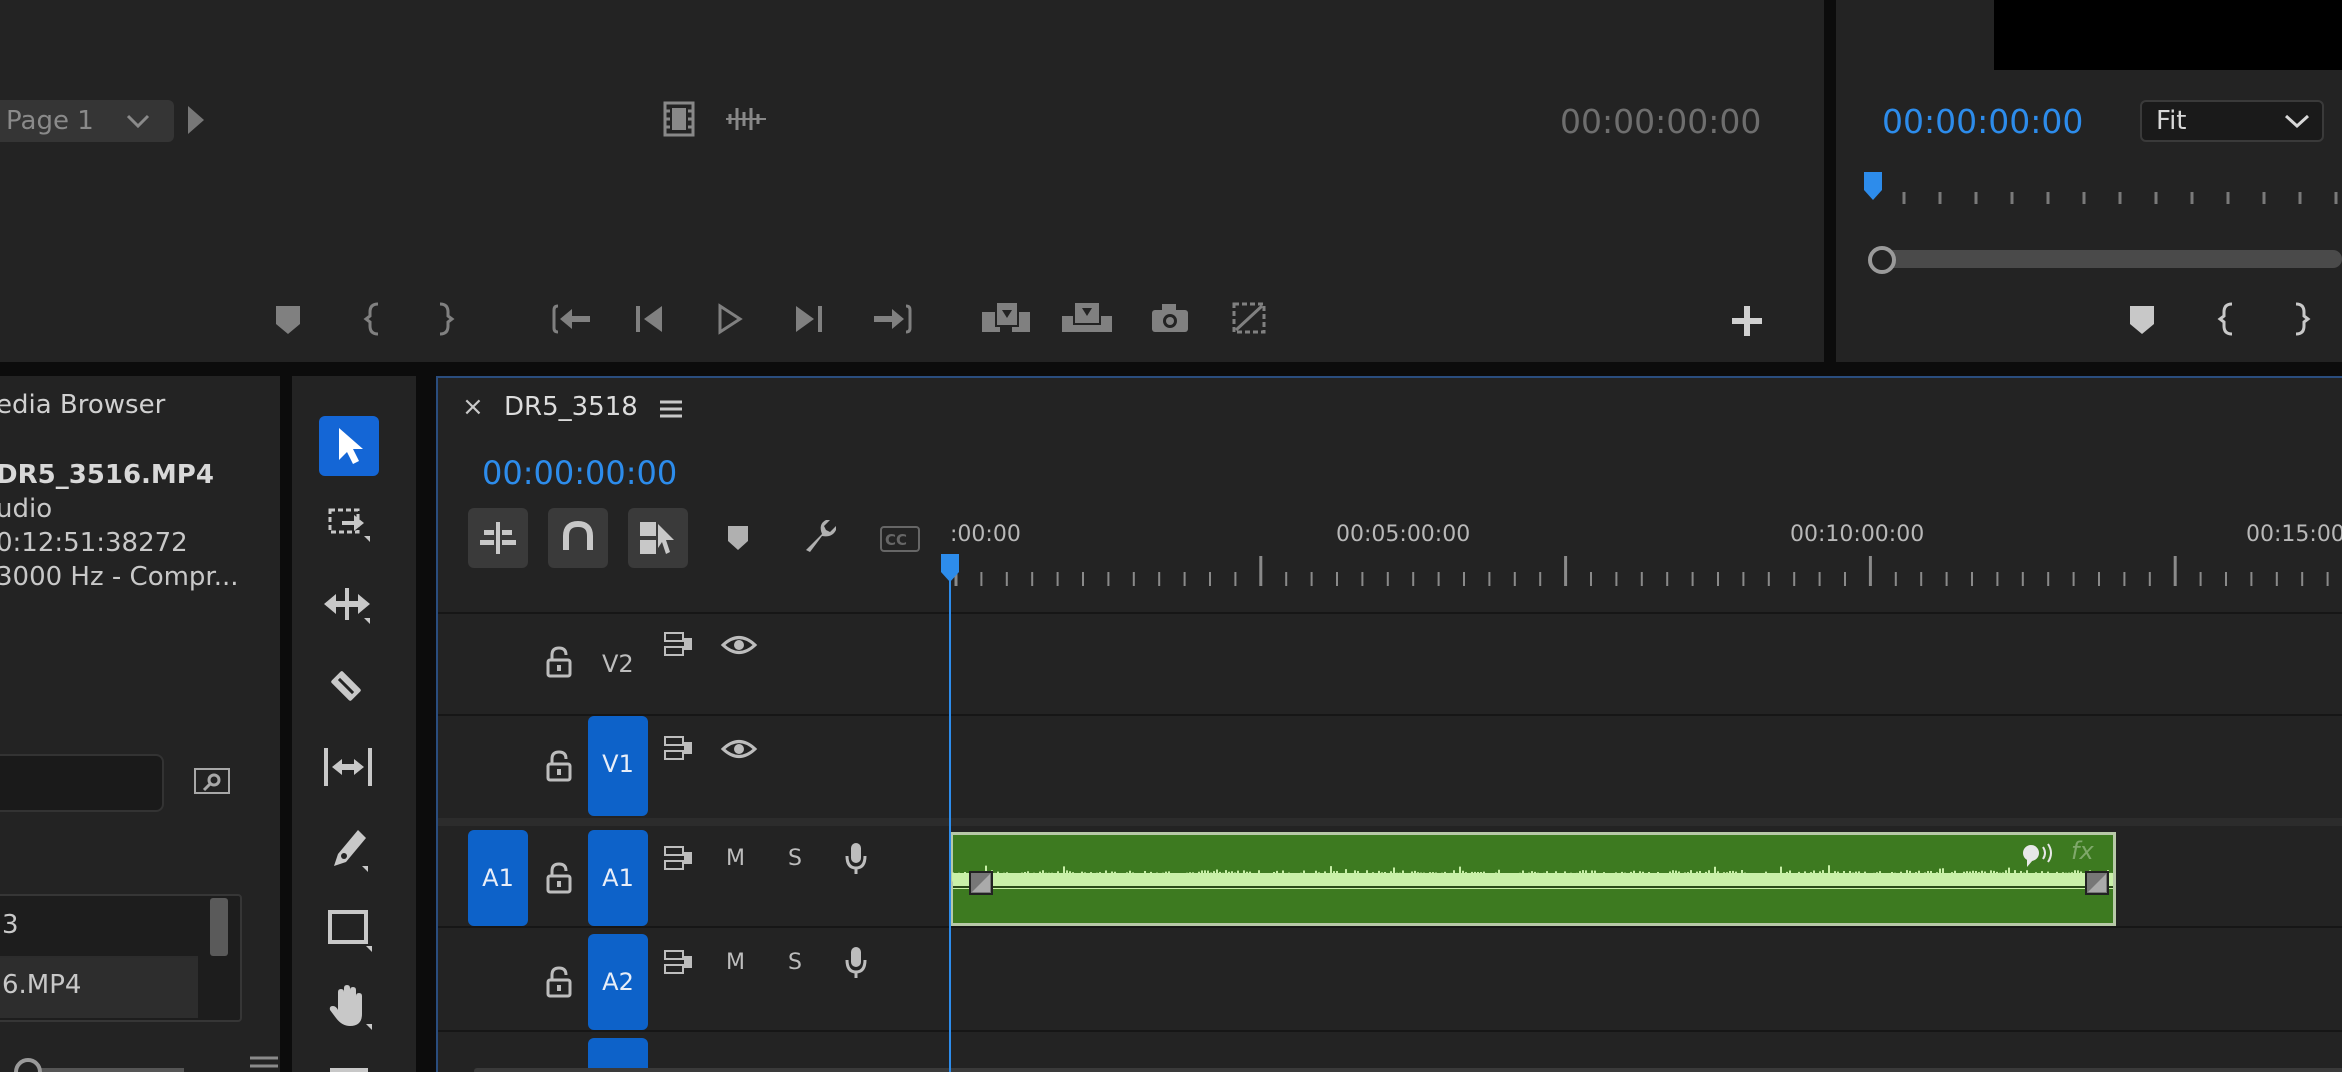  Describe the element at coordinates (348, 767) in the screenshot. I see `slip-icon` at that location.